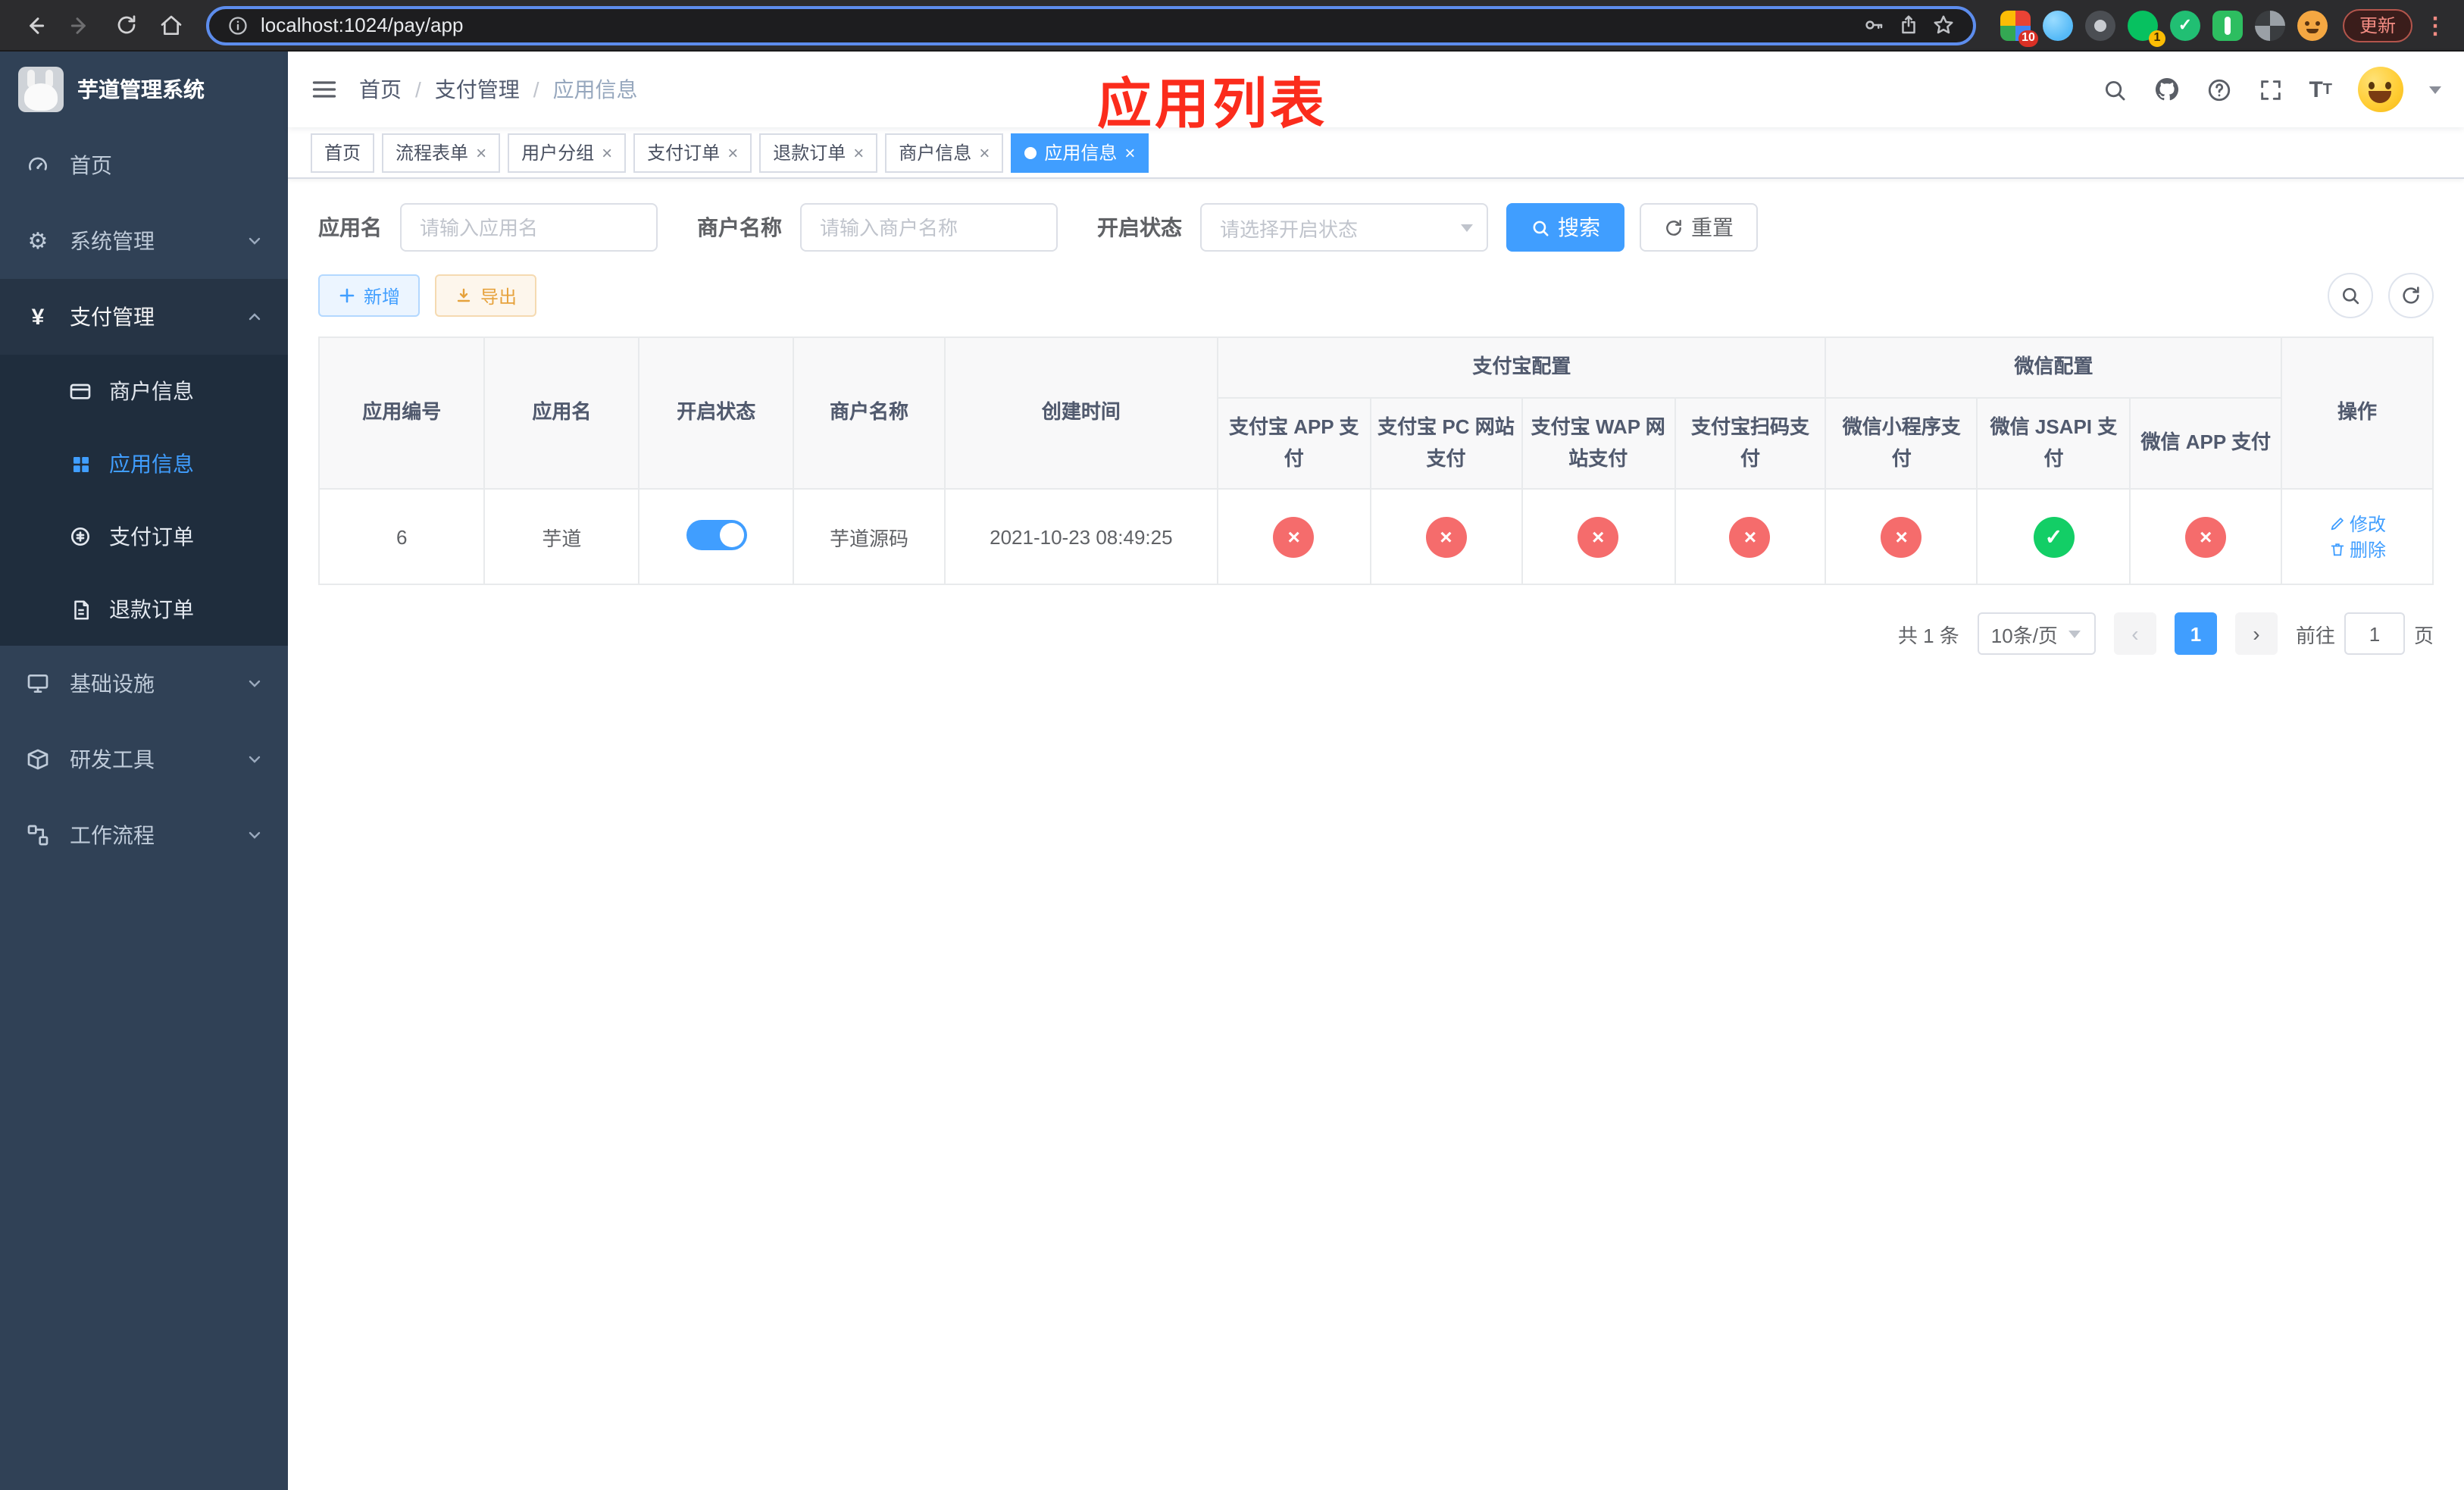 Image resolution: width=2464 pixels, height=1490 pixels. Describe the element at coordinates (151, 391) in the screenshot. I see `sidebar-item-label: 商户信息` at that location.